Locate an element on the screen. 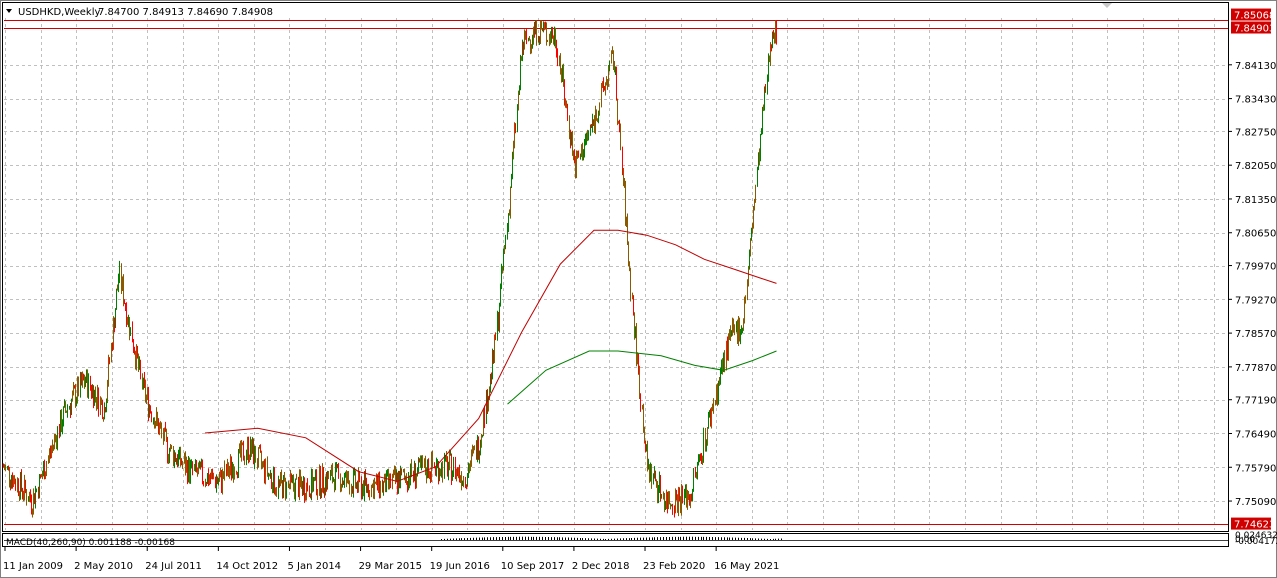 The height and width of the screenshot is (578, 1277). price-tick-label: 7.80650 is located at coordinates (1255, 234).